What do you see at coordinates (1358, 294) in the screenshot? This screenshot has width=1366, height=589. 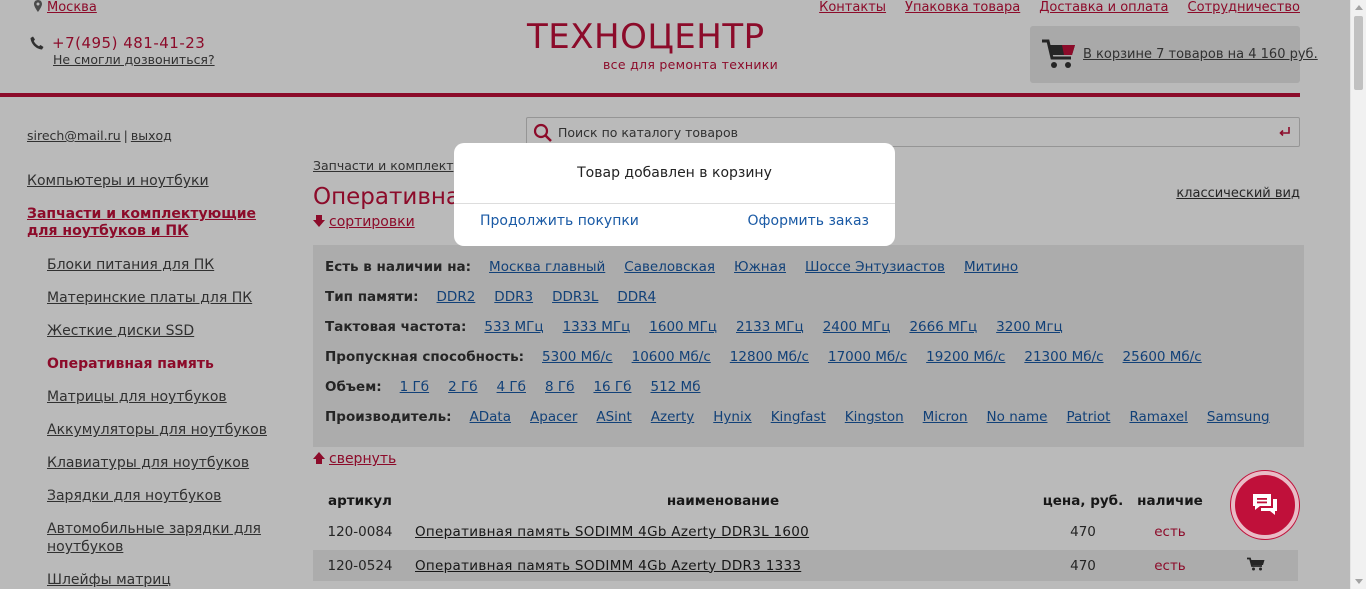 I see `page-scrollbar` at bounding box center [1358, 294].